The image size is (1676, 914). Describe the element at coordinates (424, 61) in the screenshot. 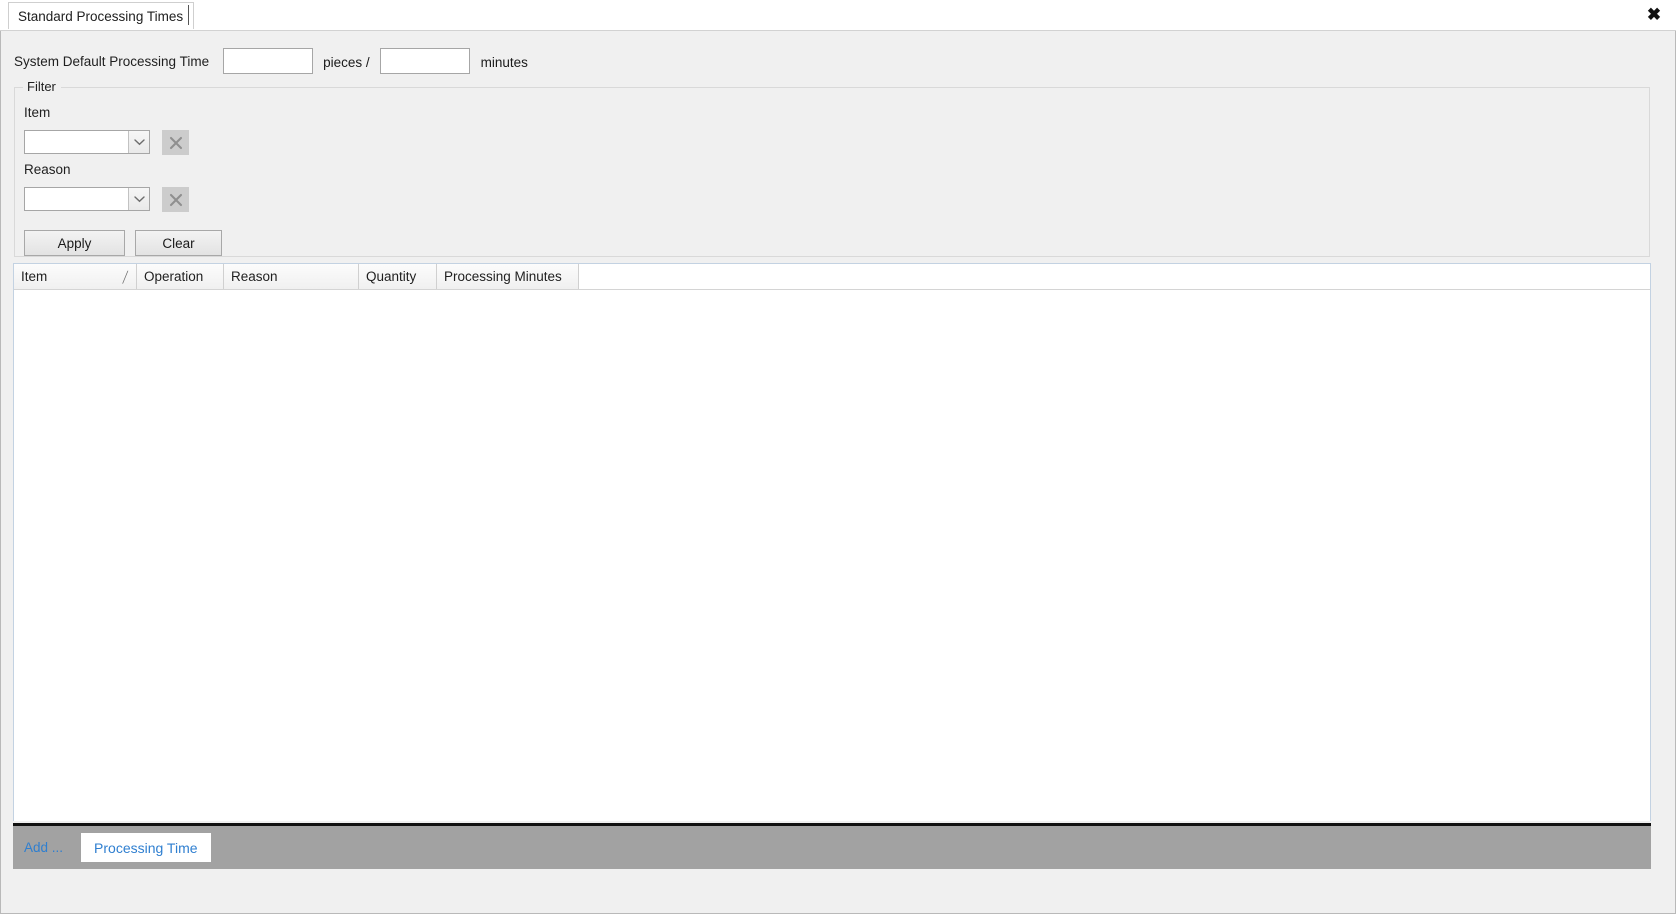

I see `minutes-input` at that location.